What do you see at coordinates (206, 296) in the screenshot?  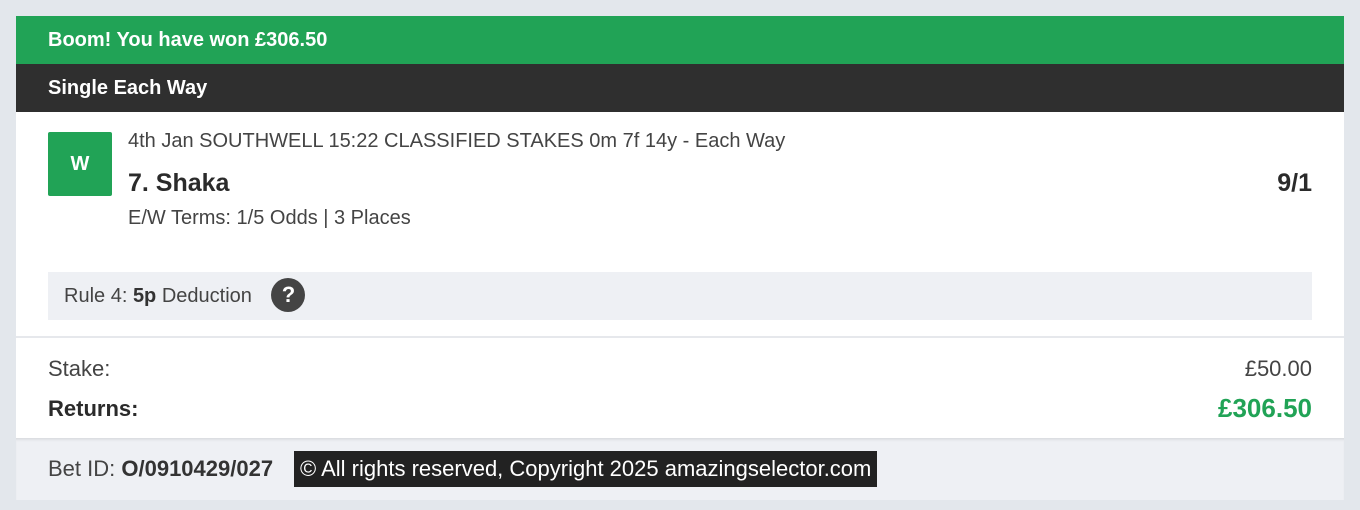 I see `rule4-suffix: Deduction` at bounding box center [206, 296].